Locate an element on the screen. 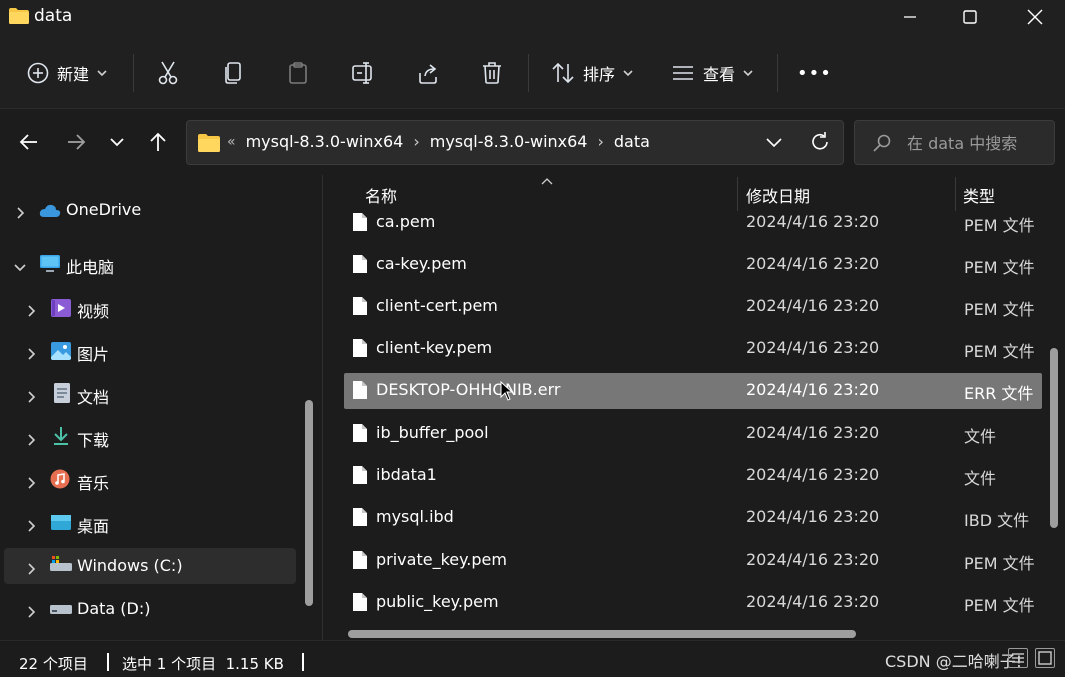 This screenshot has height=677, width=1065. sidebar-item-documents: 文档 is located at coordinates (150, 394).